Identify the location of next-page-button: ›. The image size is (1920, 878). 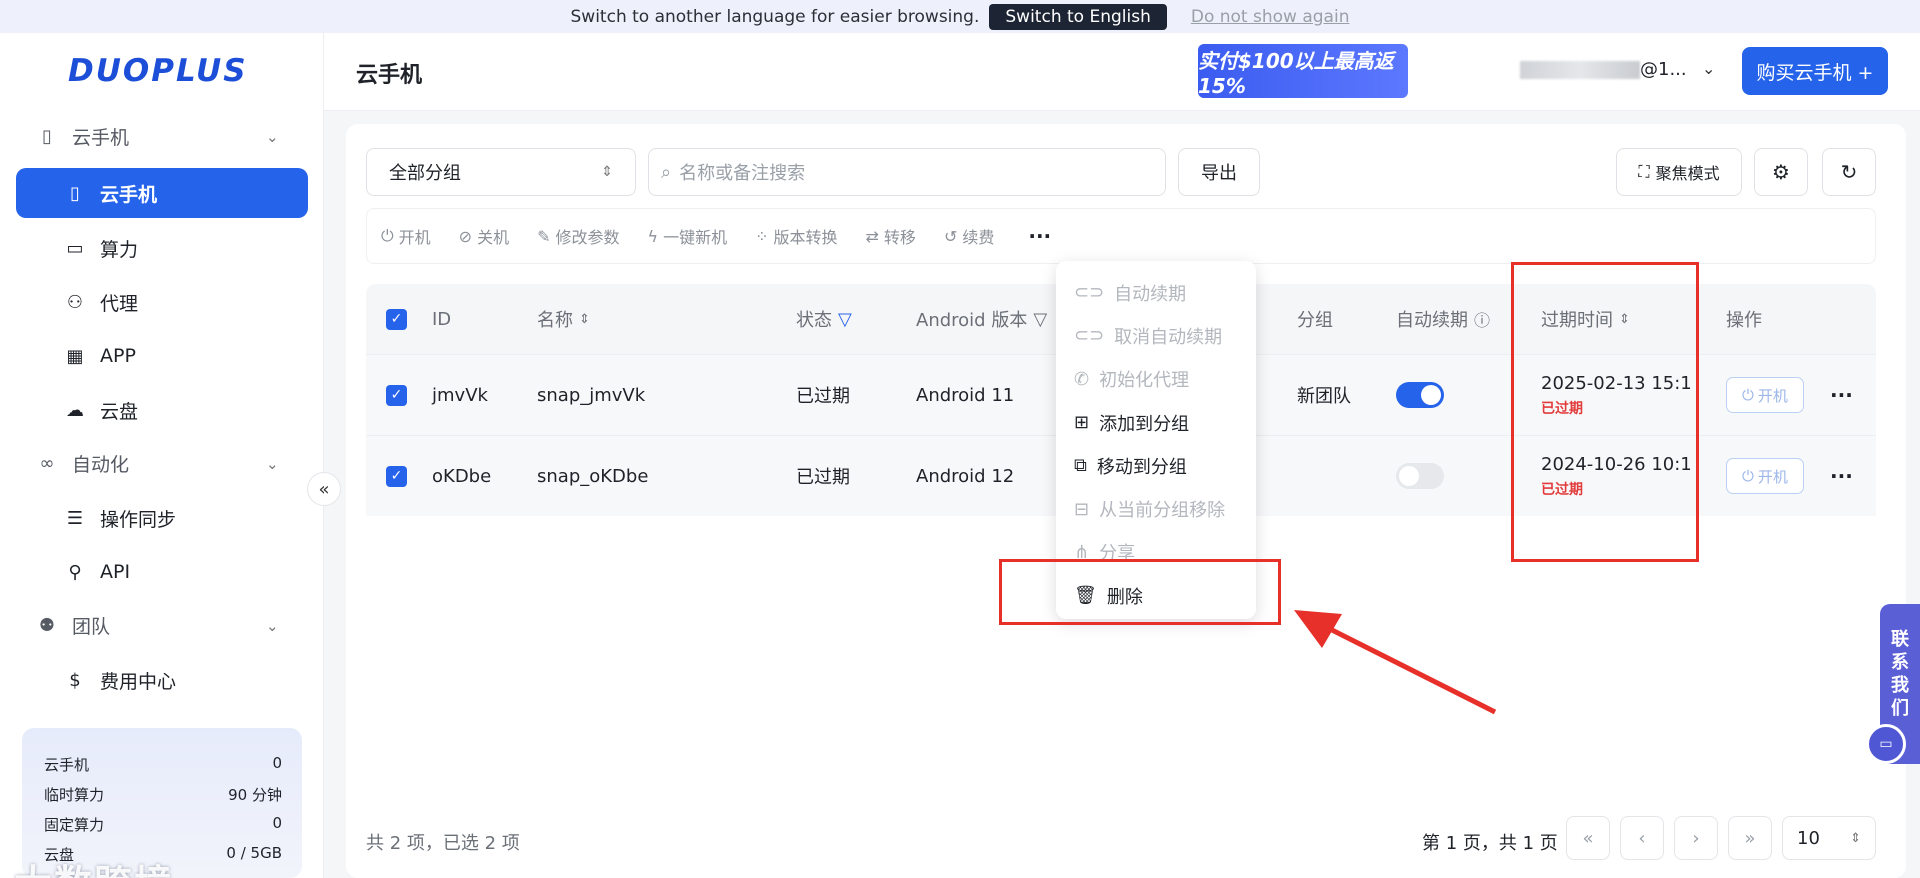
(1696, 838).